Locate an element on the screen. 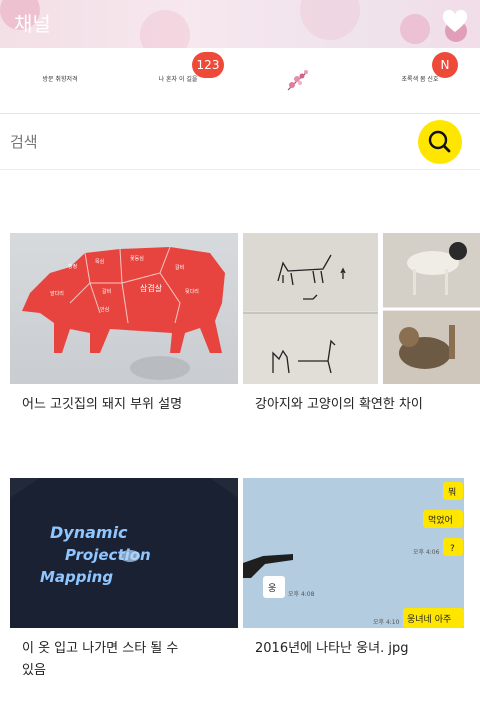 This screenshot has height=705, width=480. channel-tabs: 방문 취향저격 나 혼자 이 길을 123 초록색 봄 신호 N is located at coordinates (240, 81).